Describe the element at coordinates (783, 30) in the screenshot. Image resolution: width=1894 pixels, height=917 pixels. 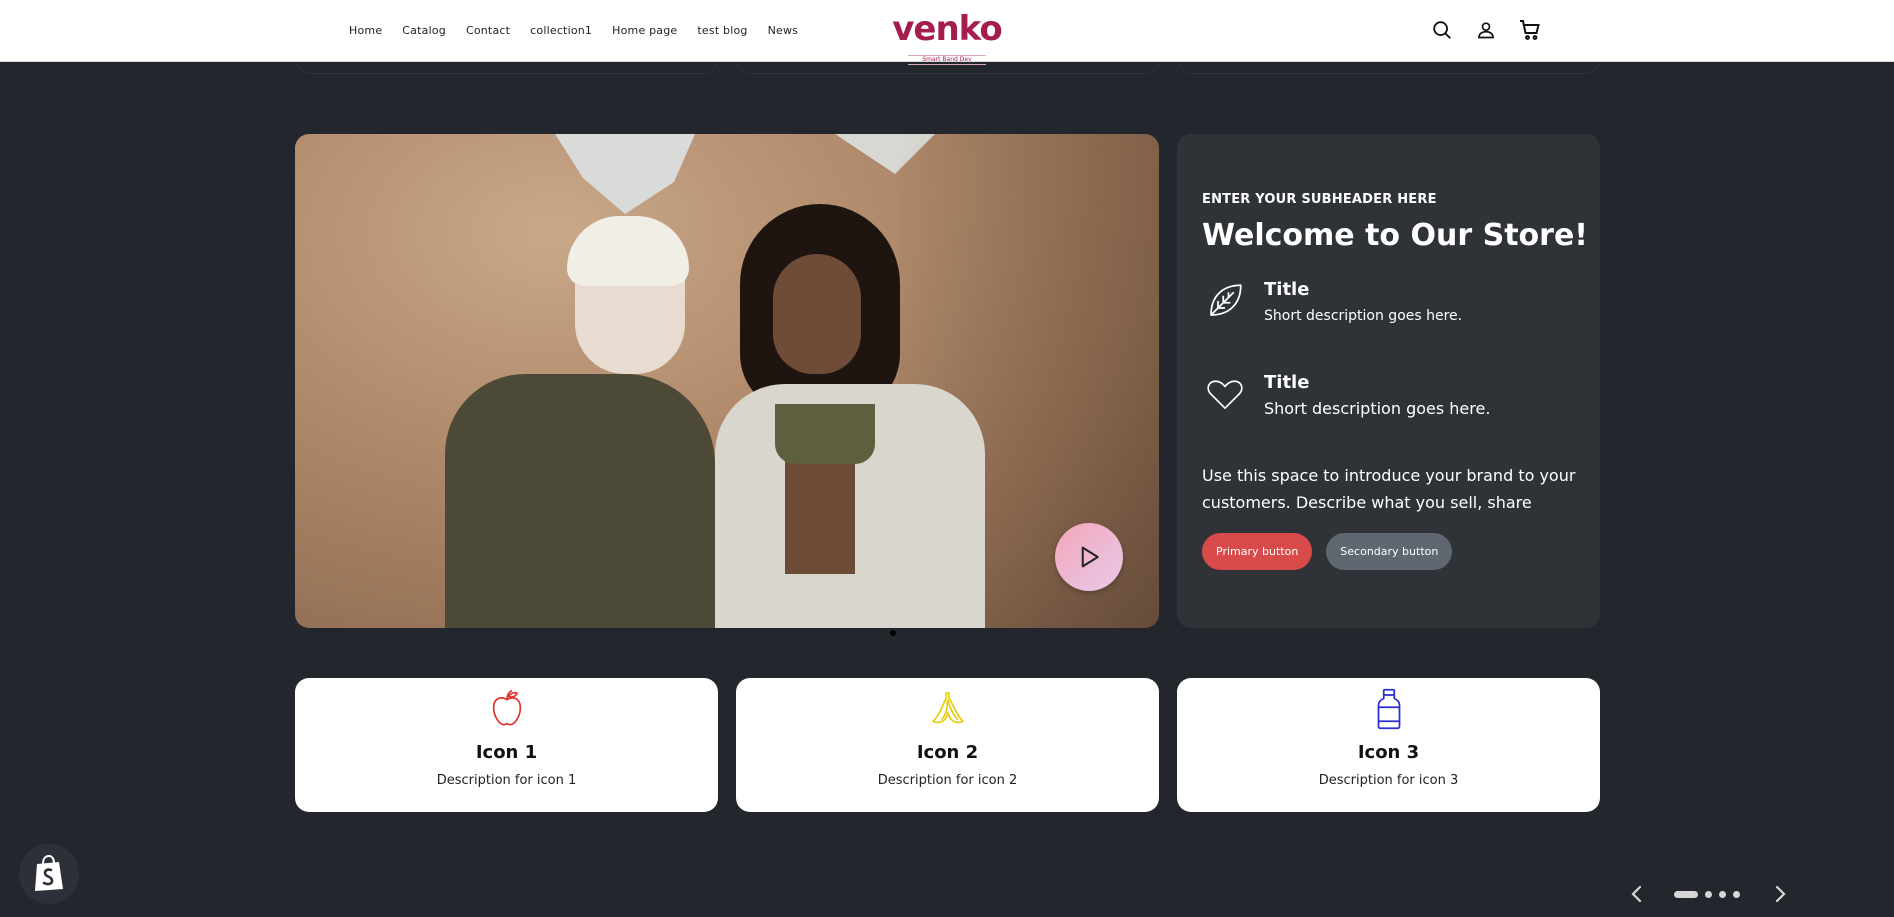
I see `nav-item-news: News` at that location.